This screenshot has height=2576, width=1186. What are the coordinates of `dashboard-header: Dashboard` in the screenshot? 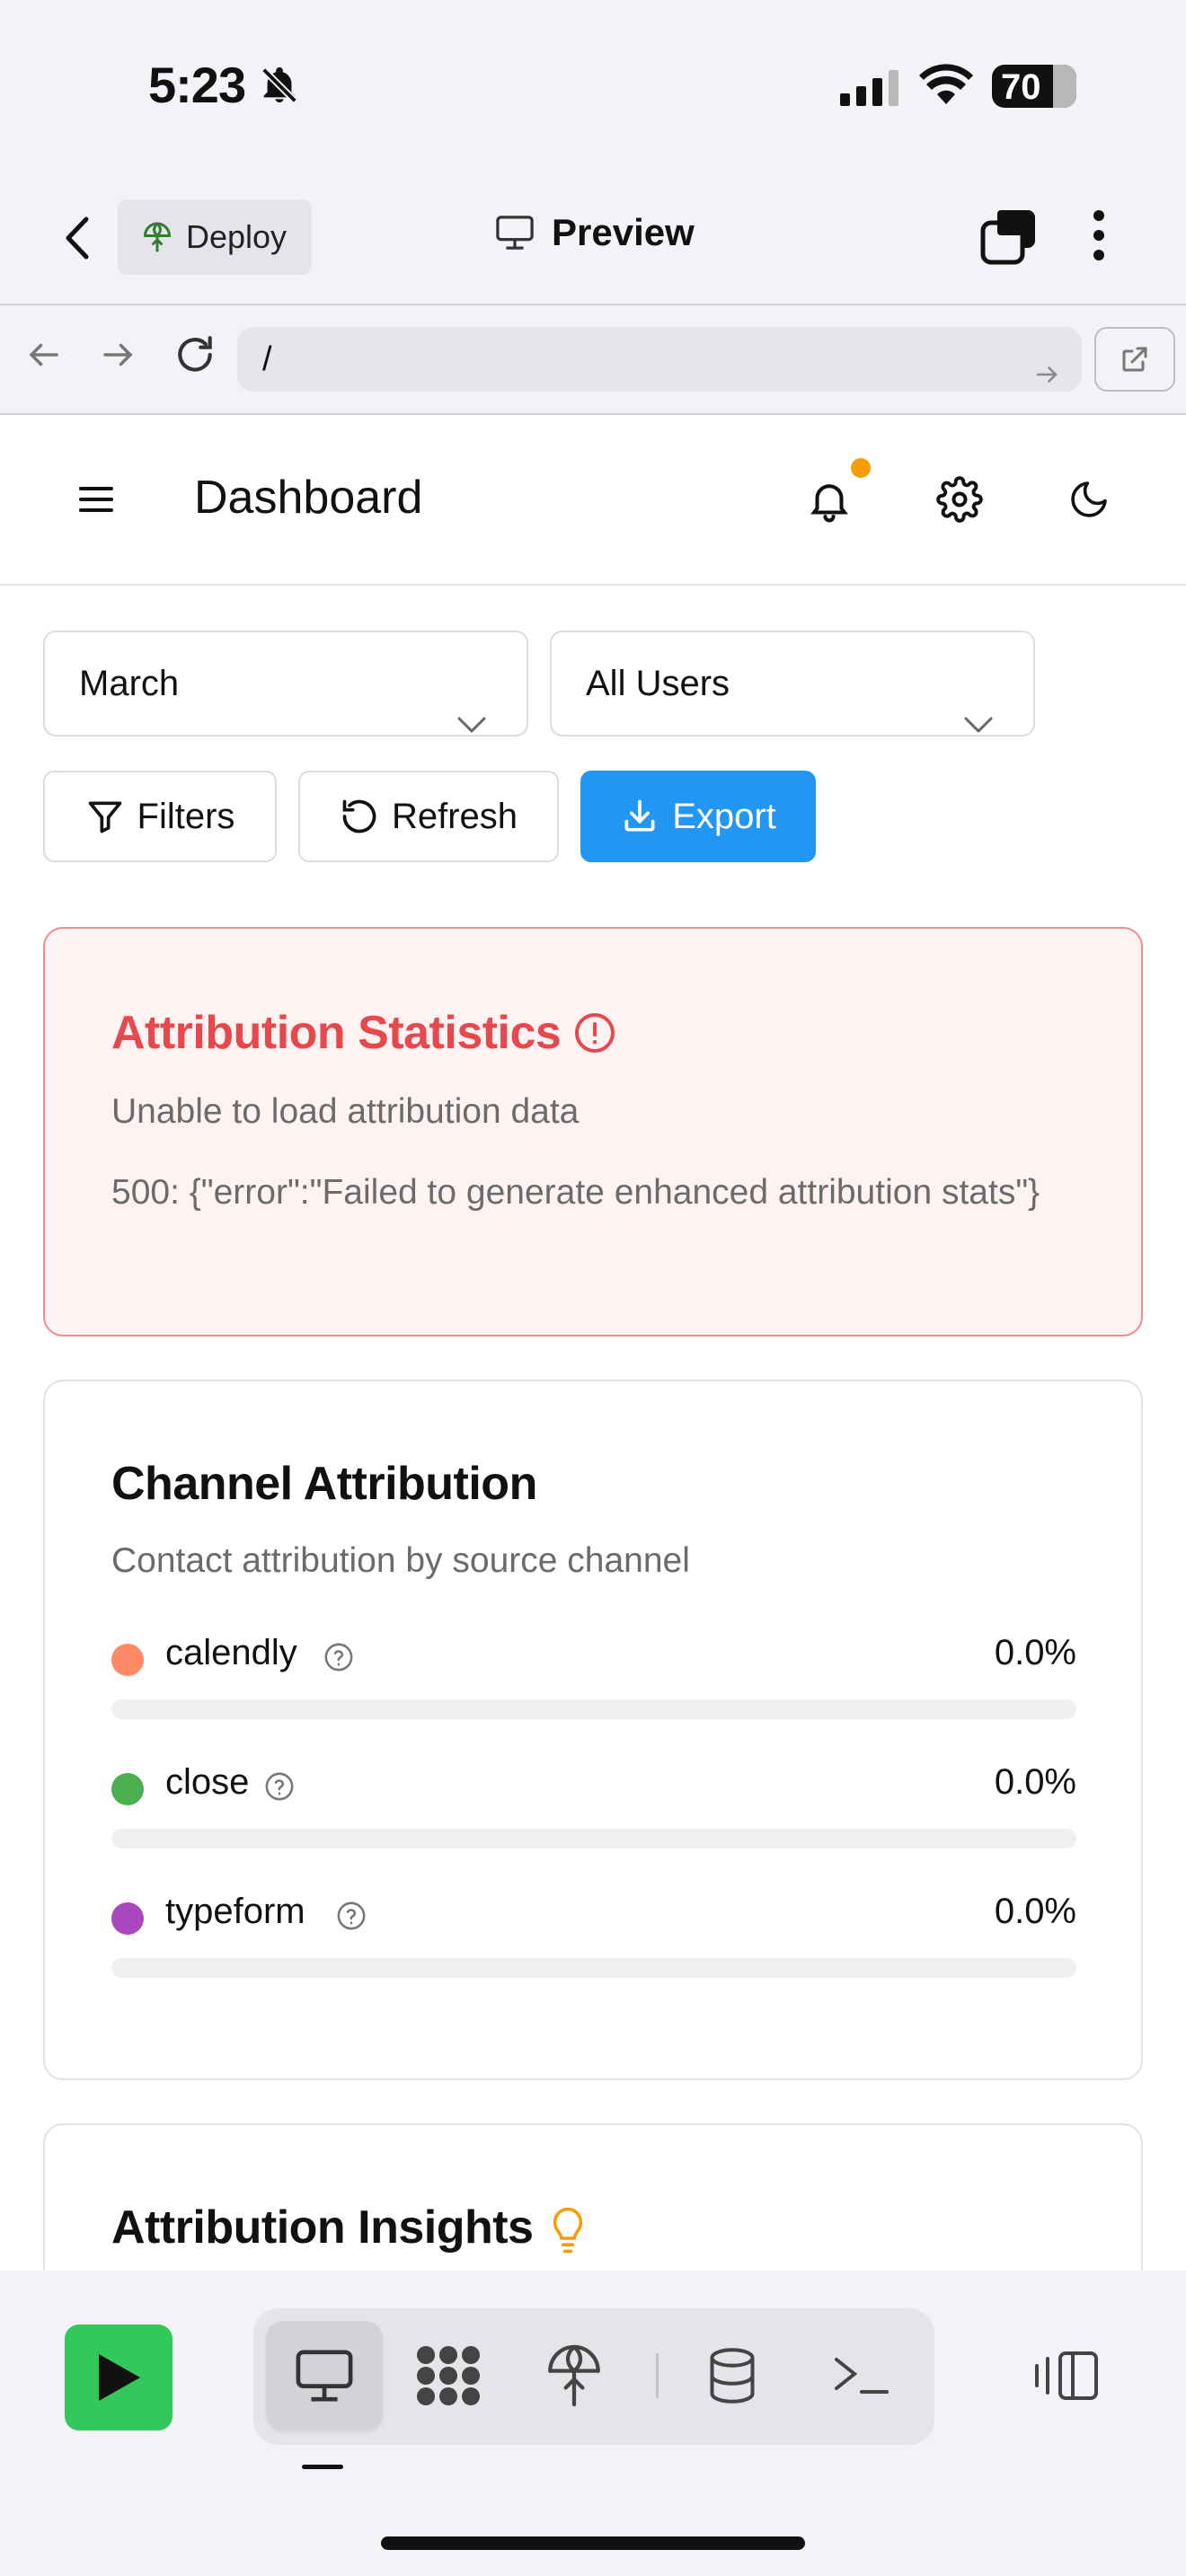 It's located at (593, 500).